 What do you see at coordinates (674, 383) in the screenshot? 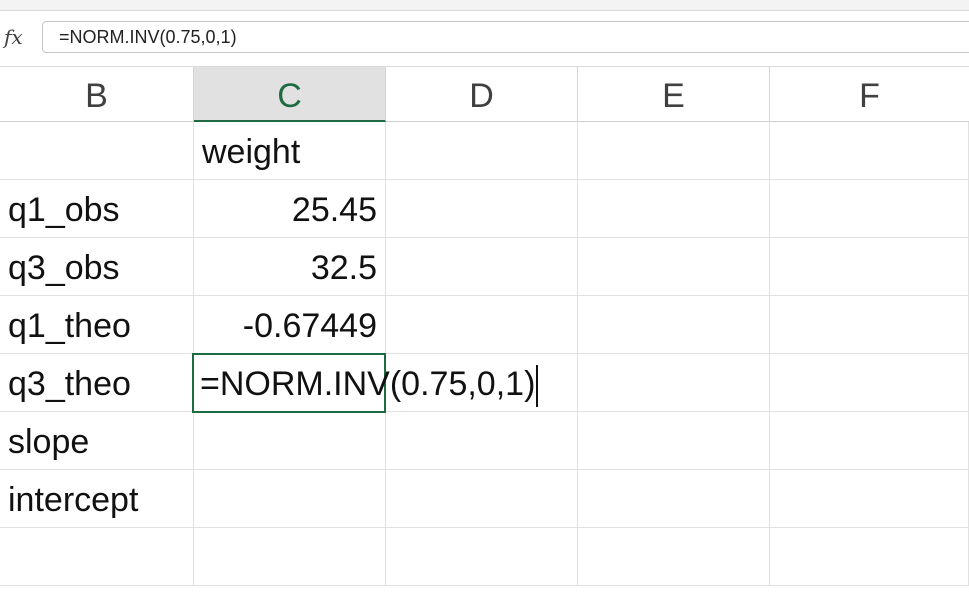
I see `cell-e5` at bounding box center [674, 383].